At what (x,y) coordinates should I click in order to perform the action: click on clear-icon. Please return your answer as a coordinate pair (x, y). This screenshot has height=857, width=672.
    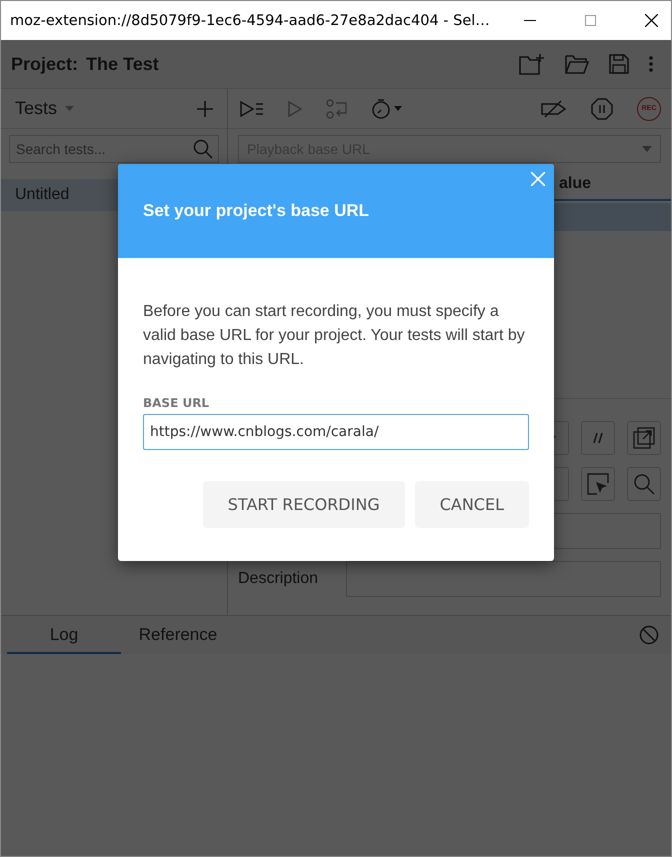
    Looking at the image, I should click on (649, 635).